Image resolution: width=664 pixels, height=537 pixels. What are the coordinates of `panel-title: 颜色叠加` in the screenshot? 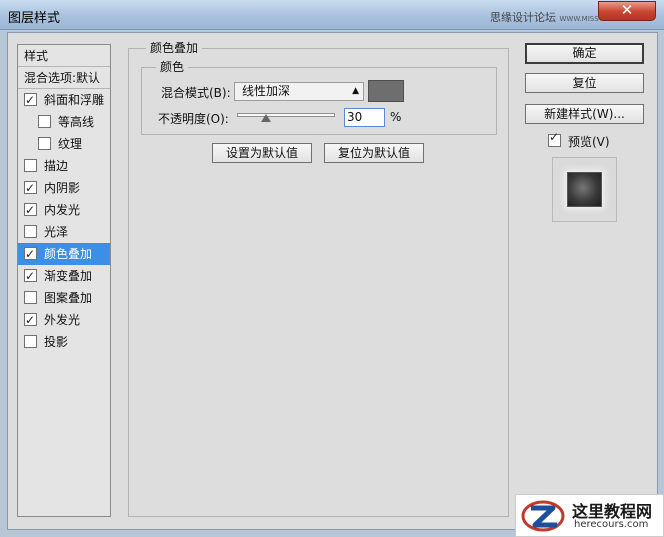 It's located at (174, 47).